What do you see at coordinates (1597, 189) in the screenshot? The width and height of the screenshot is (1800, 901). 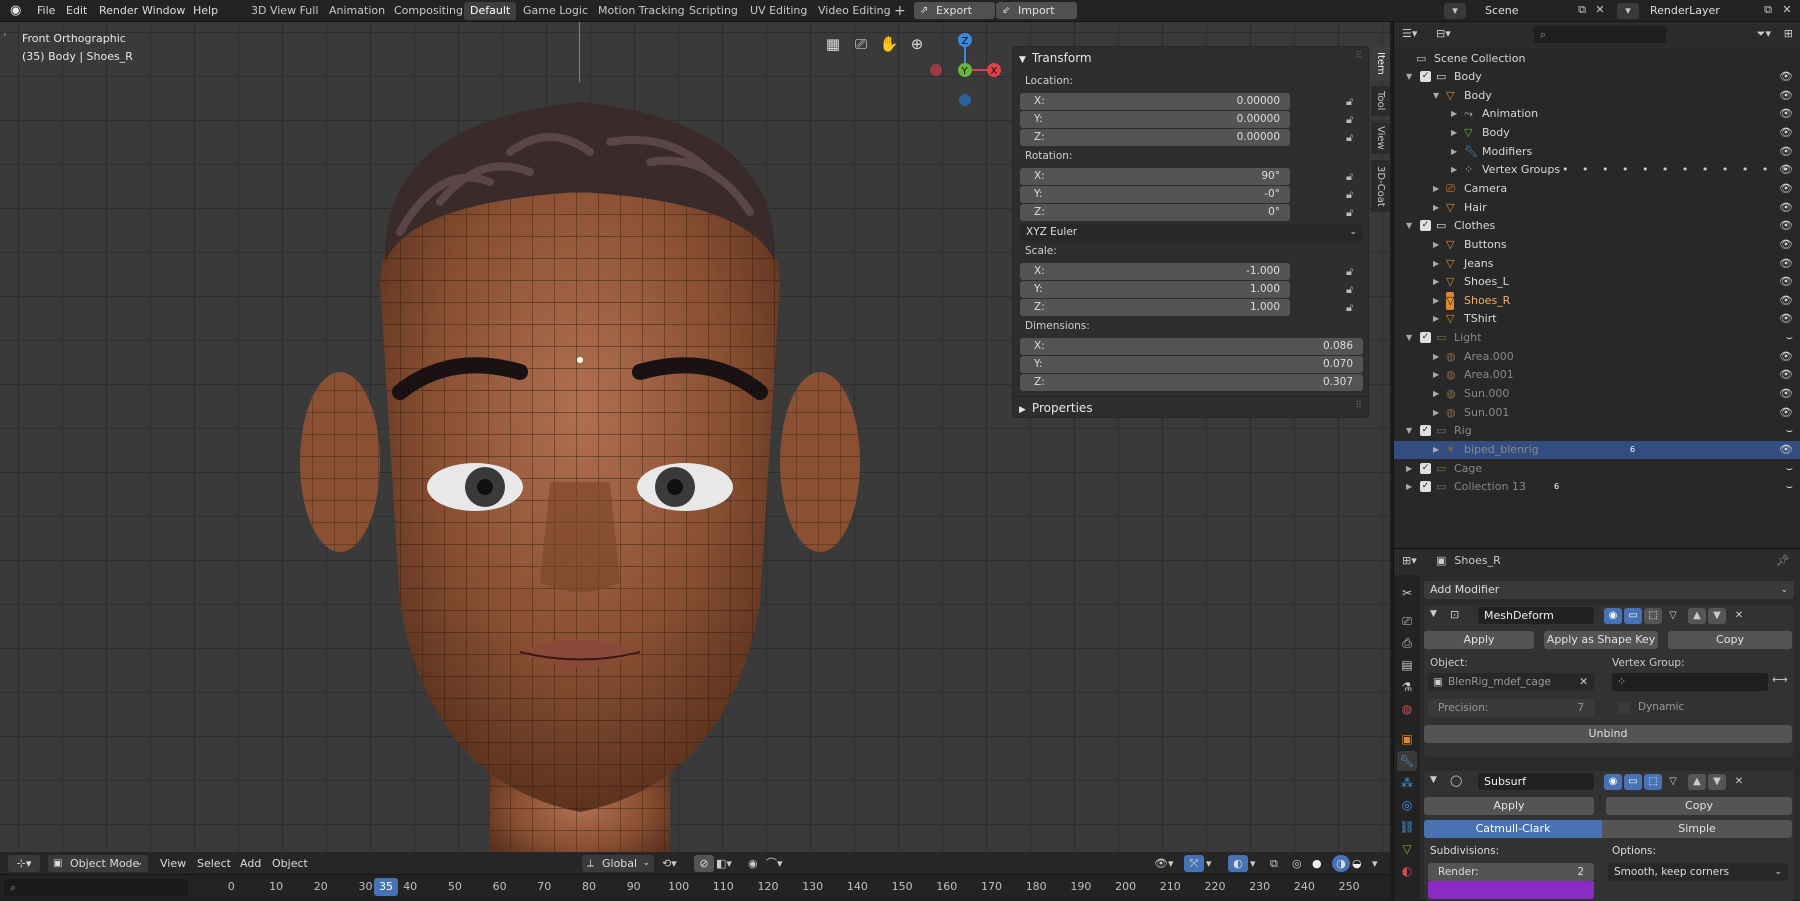 I see `outliner-item-row: ▶ ⎚ Camera 👁︎` at bounding box center [1597, 189].